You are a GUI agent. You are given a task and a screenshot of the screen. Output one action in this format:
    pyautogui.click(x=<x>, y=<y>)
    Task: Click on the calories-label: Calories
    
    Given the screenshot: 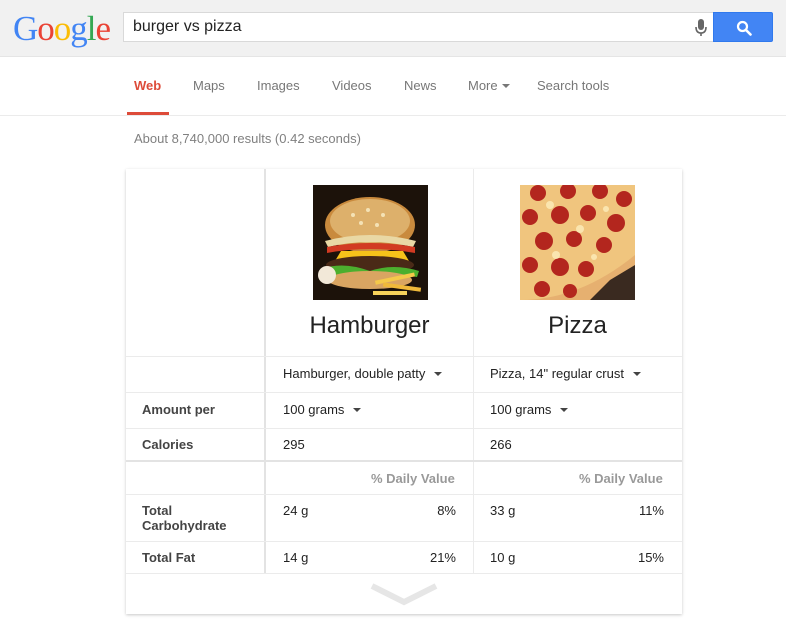 What is the action you would take?
    pyautogui.click(x=168, y=444)
    